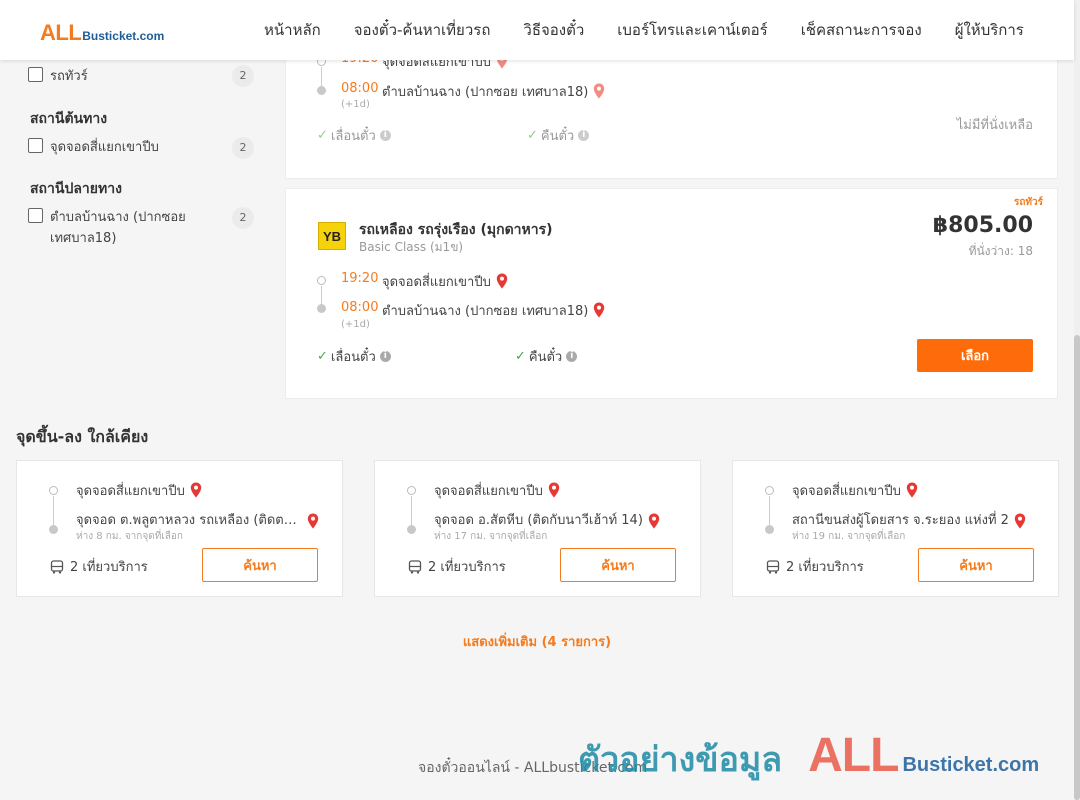  What do you see at coordinates (332, 236) in the screenshot?
I see `operator-logo: YB` at bounding box center [332, 236].